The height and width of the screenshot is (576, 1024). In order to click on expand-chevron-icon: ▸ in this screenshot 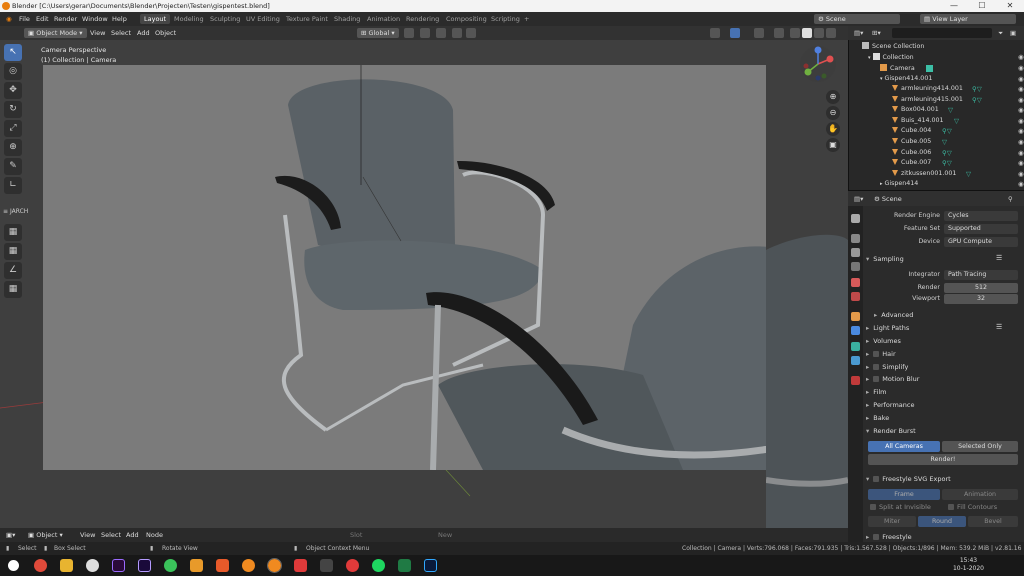, I will do `click(881, 184)`.